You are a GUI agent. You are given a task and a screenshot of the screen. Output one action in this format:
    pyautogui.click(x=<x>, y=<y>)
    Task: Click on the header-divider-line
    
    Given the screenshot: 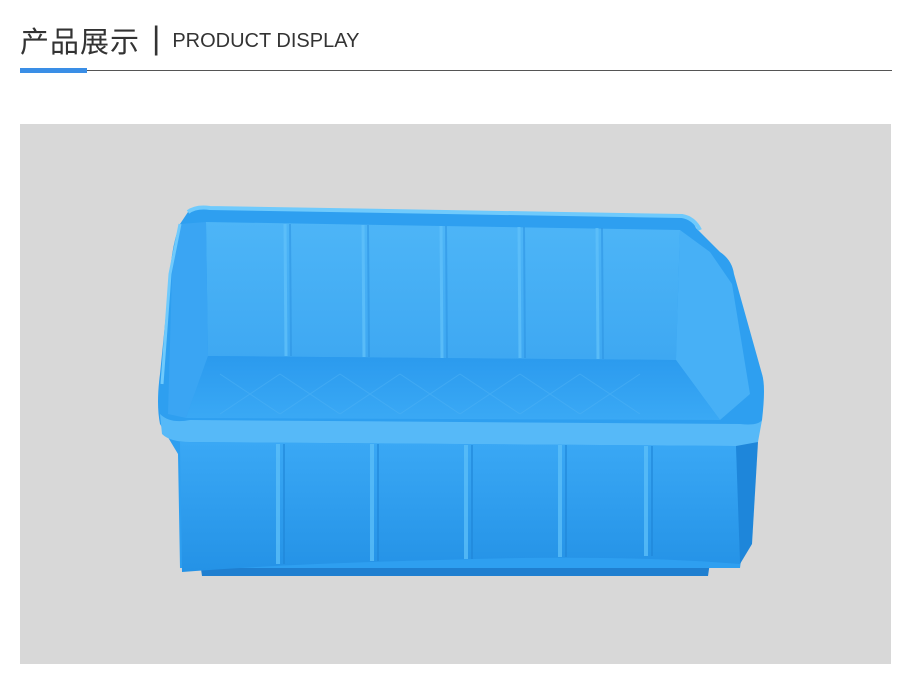 What is the action you would take?
    pyautogui.click(x=456, y=70)
    